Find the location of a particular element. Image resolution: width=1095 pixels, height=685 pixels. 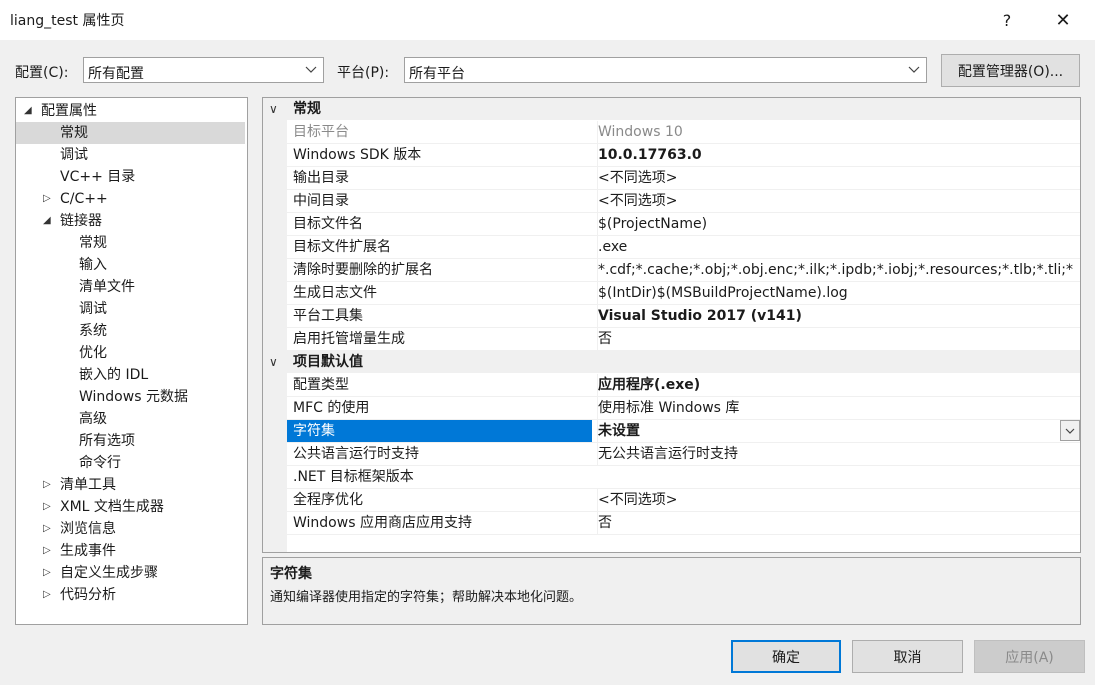

property-row: 输出目录 <不同选项> is located at coordinates (683, 178).